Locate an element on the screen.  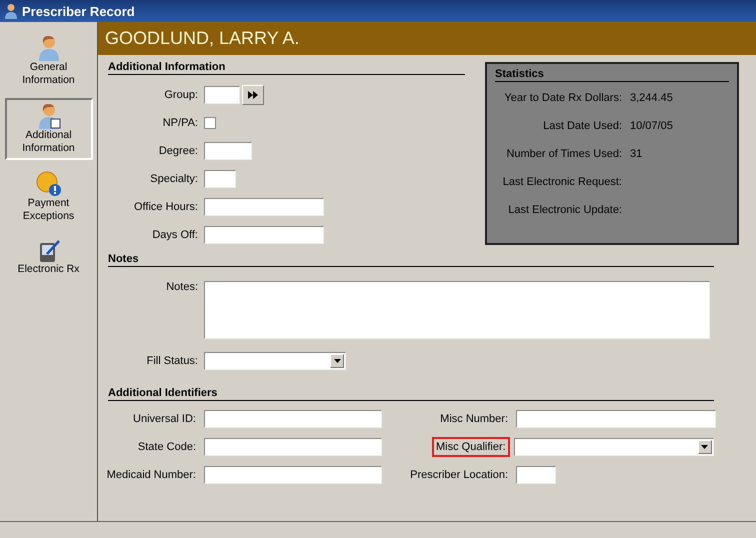
stat-label: Year to Date Rx Dollars: is located at coordinates (562, 98).